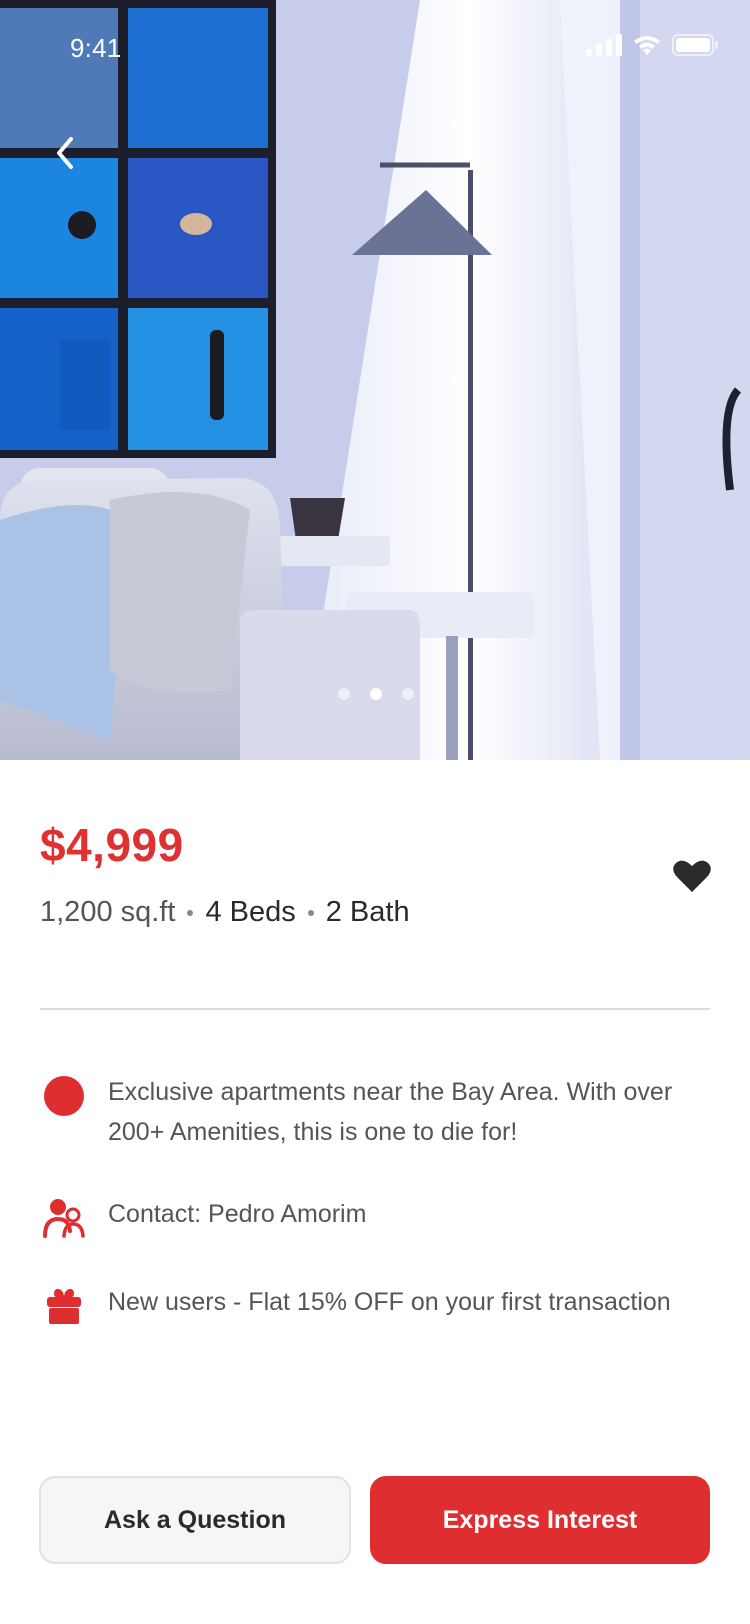 The height and width of the screenshot is (1624, 750). What do you see at coordinates (96, 48) in the screenshot?
I see `status-time: 9:41` at bounding box center [96, 48].